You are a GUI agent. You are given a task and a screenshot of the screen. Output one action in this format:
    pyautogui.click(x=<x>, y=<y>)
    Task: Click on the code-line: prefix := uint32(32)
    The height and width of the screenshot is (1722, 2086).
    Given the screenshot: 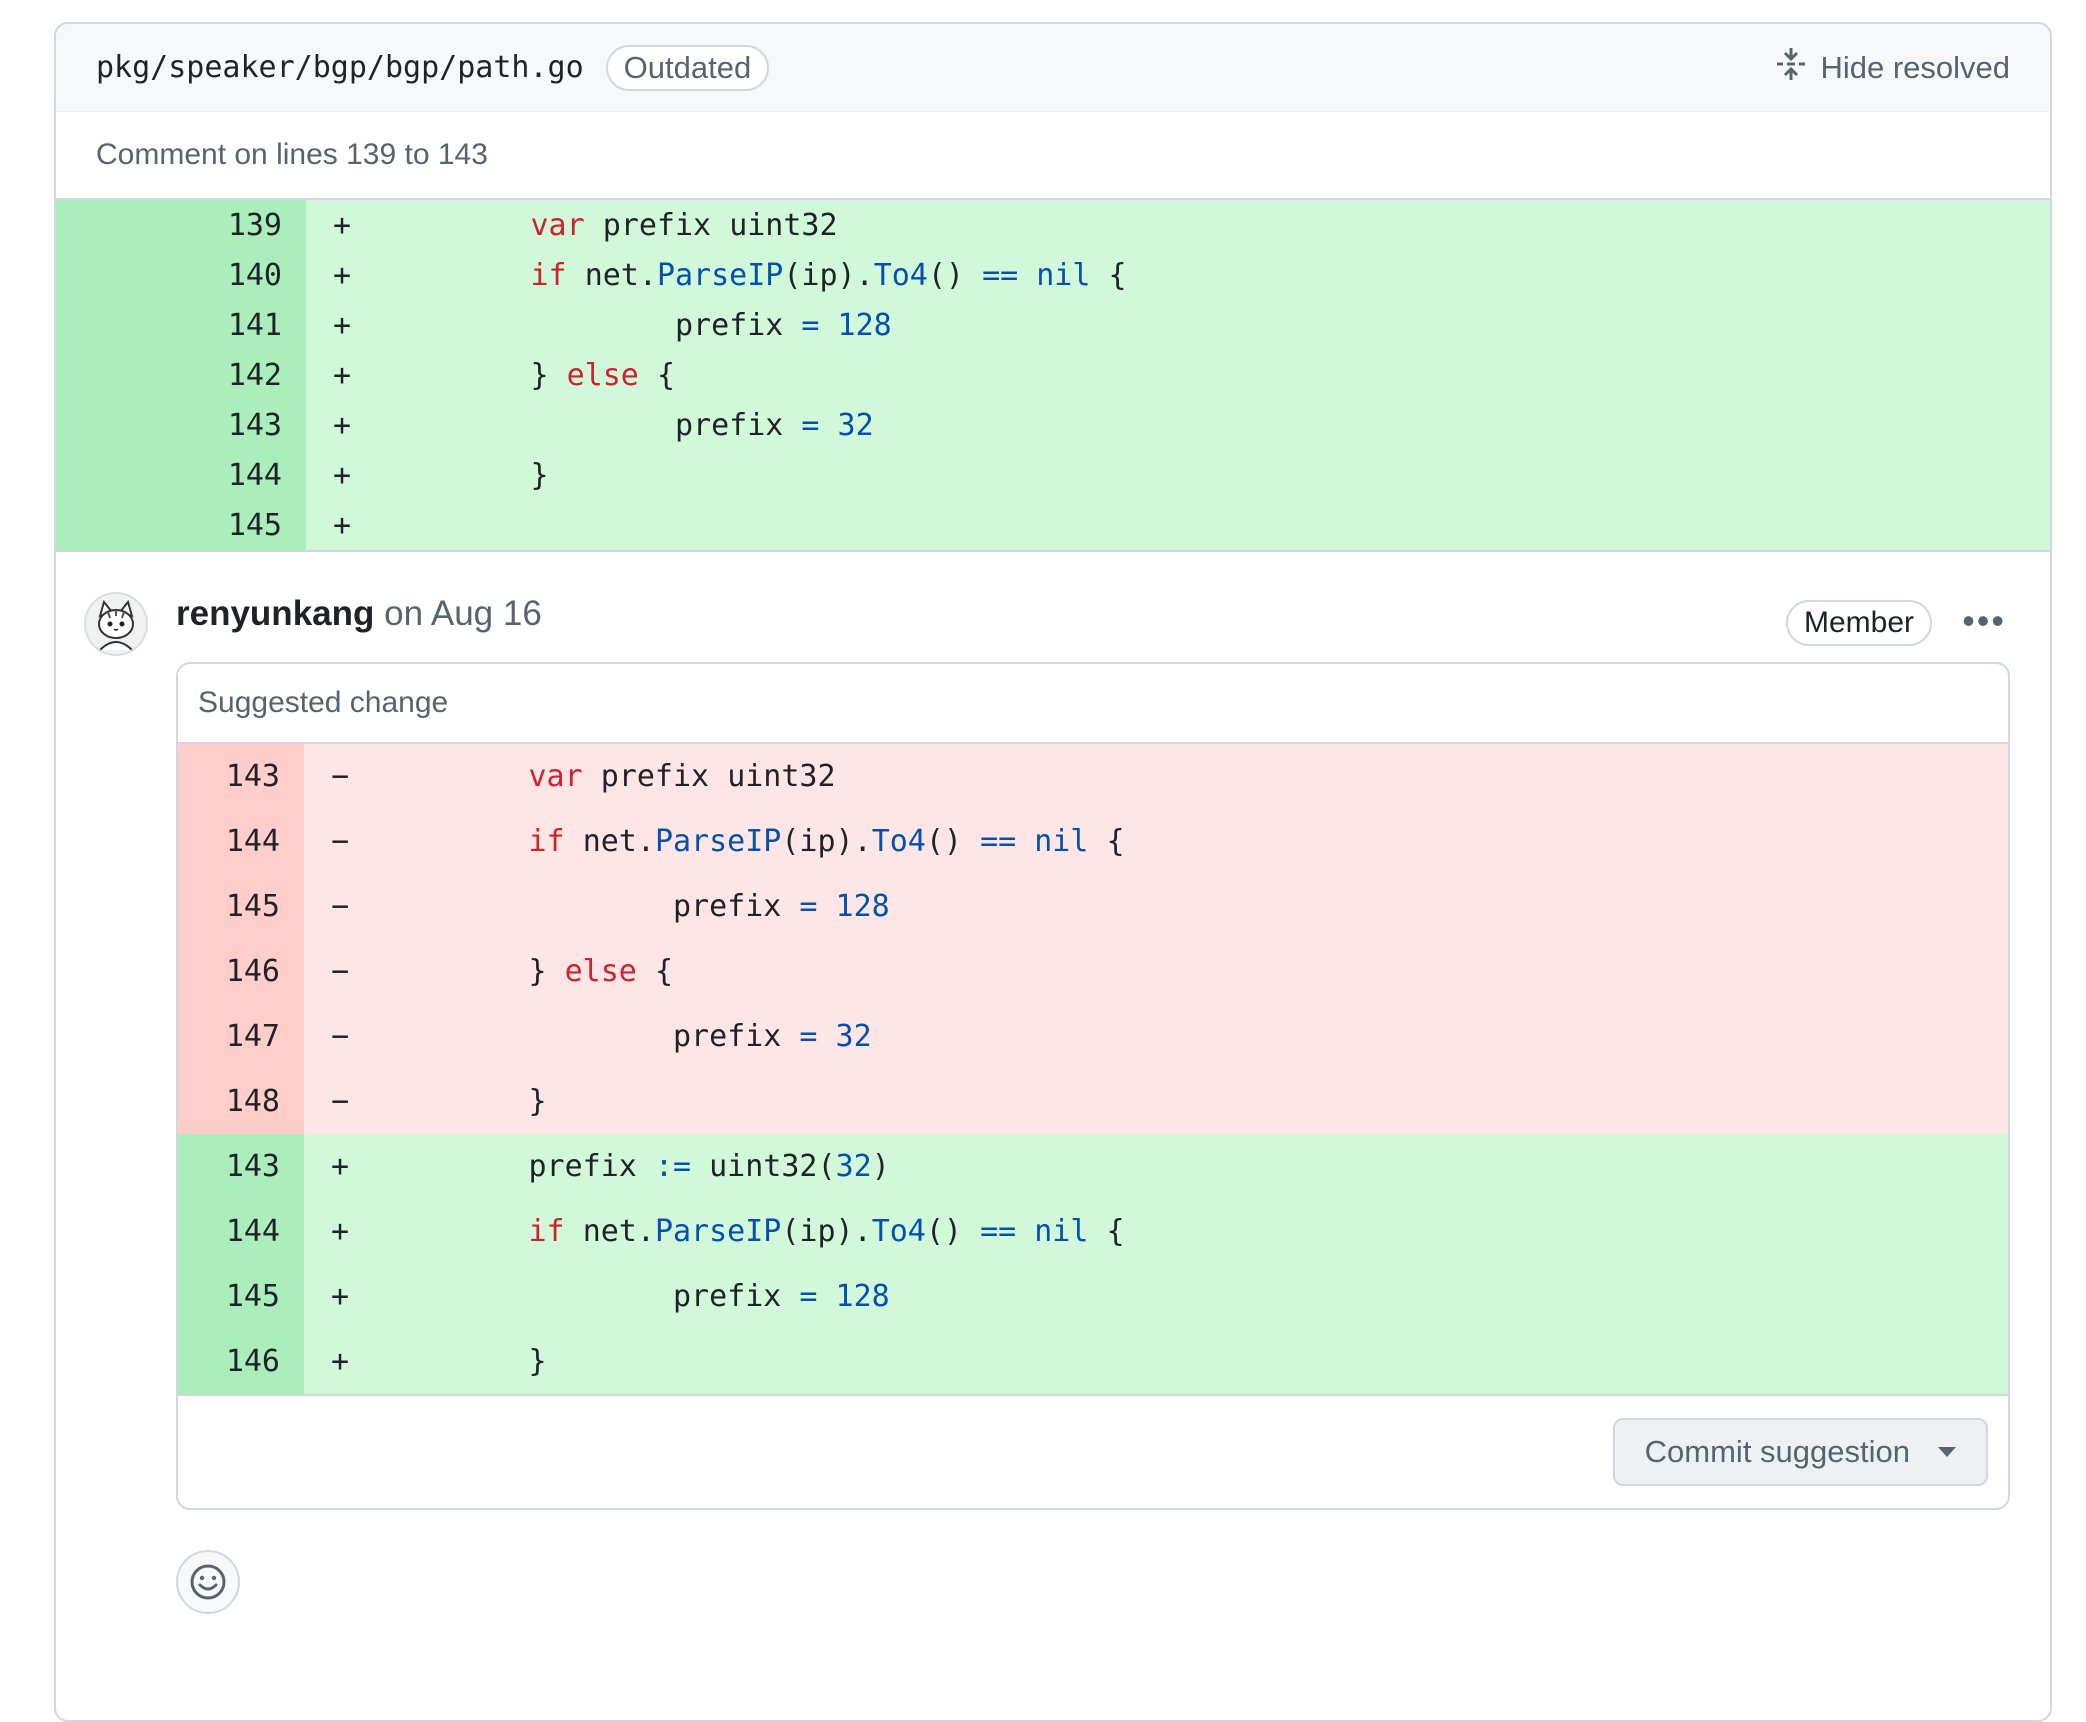 What is the action you would take?
    pyautogui.click(x=709, y=1166)
    